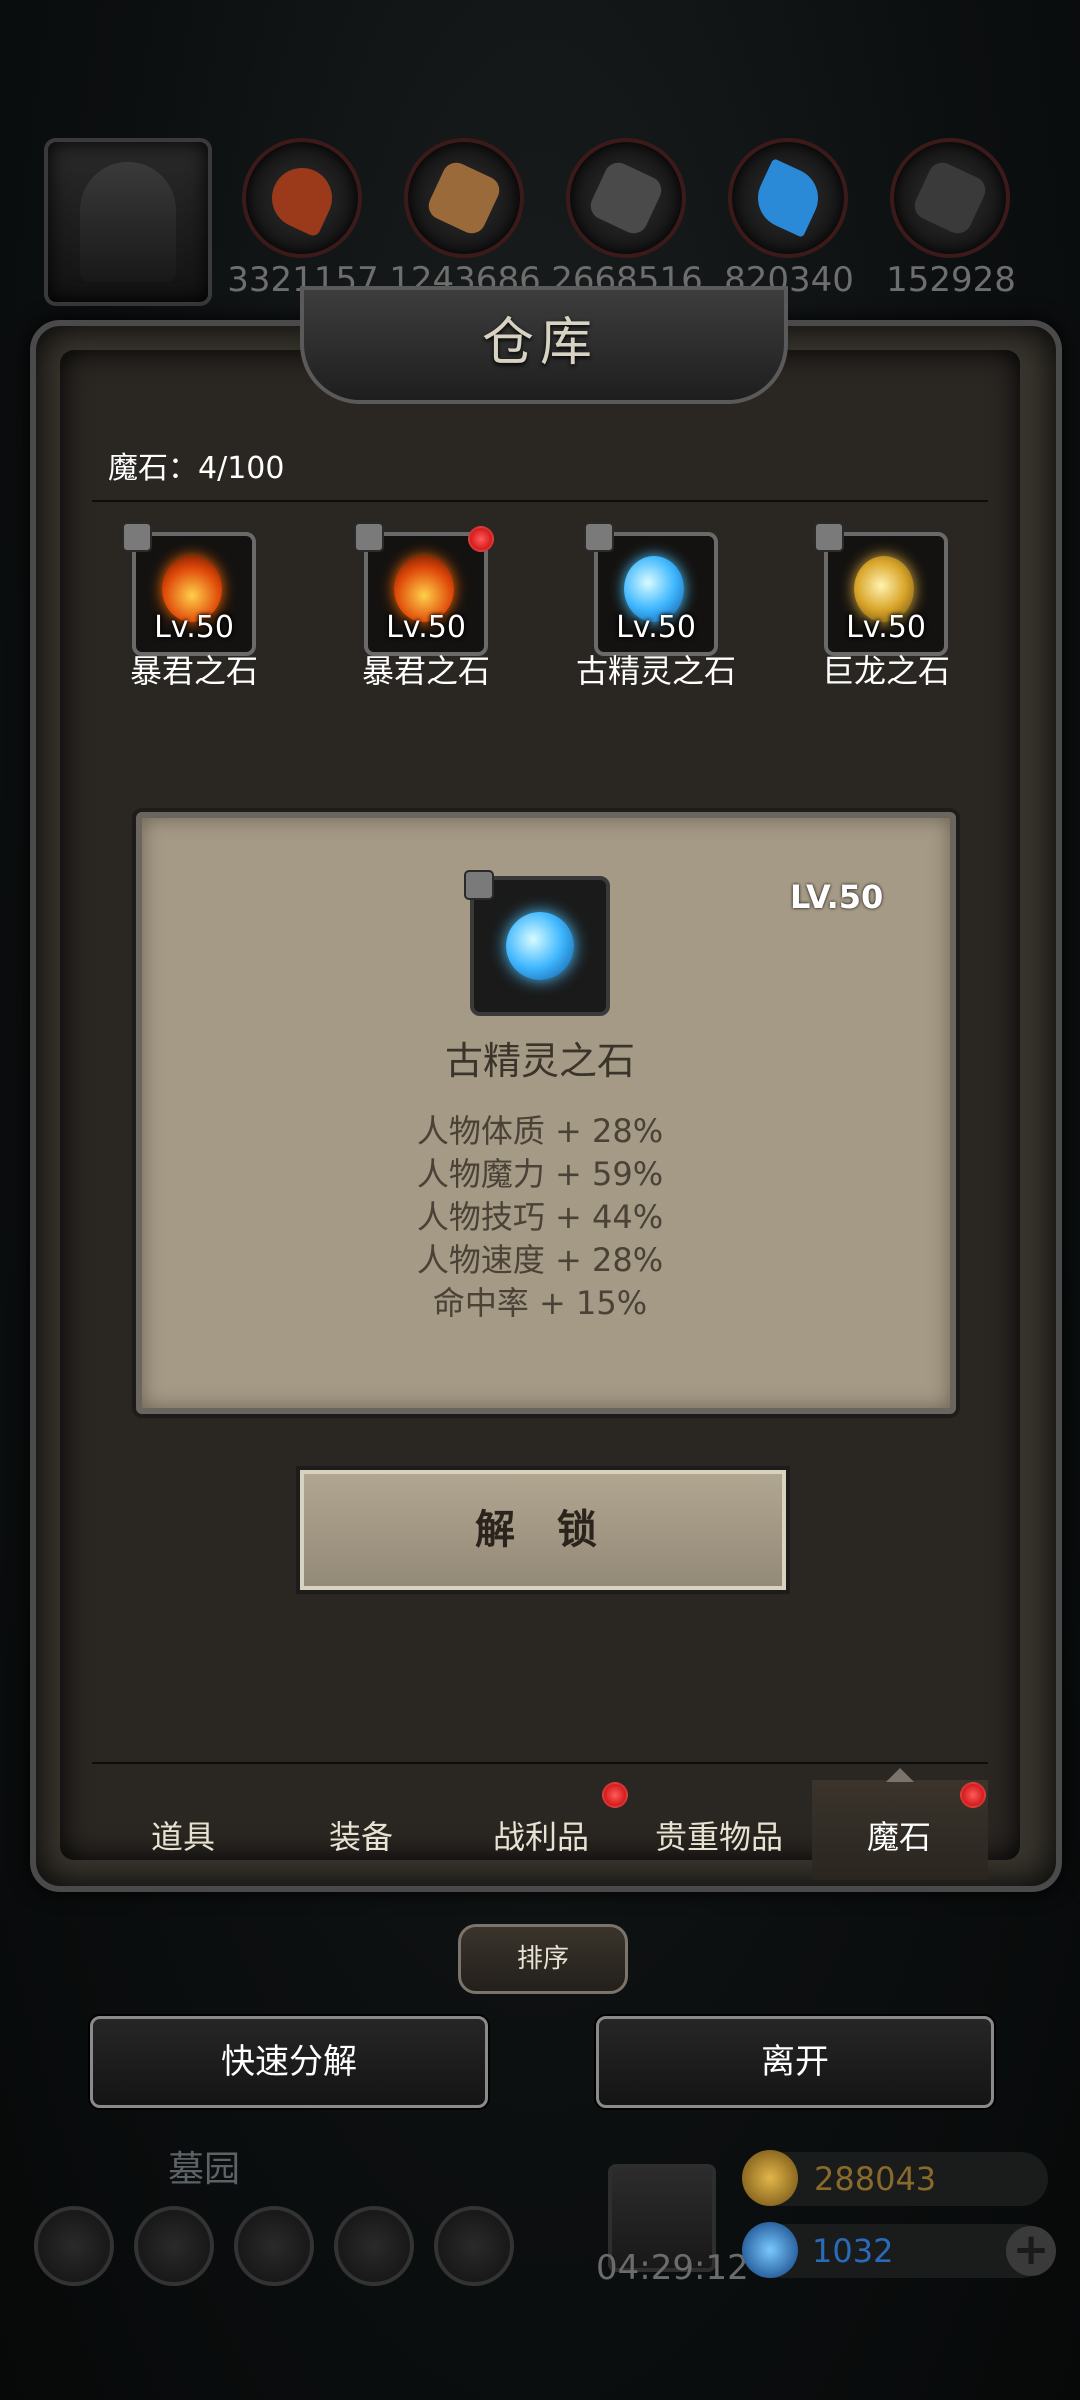 The height and width of the screenshot is (2400, 1080). I want to click on resource-stone, so click(626, 198).